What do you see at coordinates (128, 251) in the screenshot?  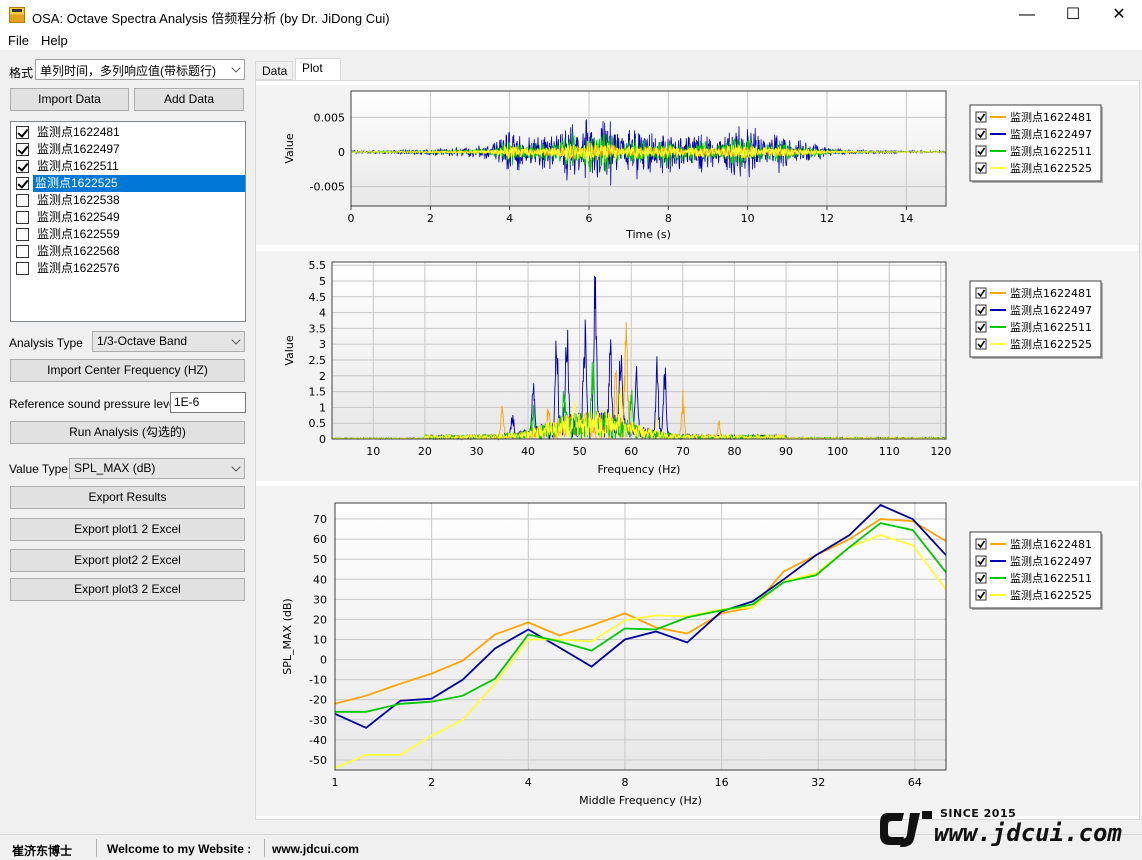 I see `channel-list-item: 监测点1622568` at bounding box center [128, 251].